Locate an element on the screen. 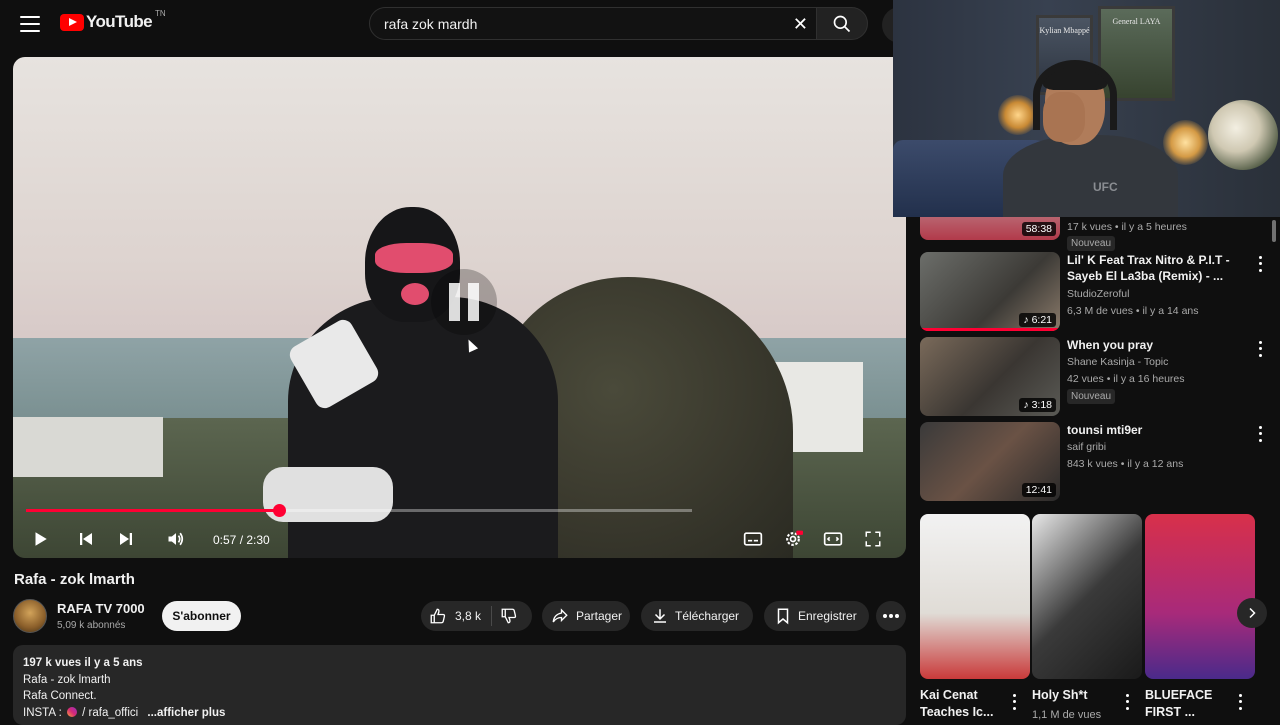  channel-name: StudioZeroful is located at coordinates (1098, 294).